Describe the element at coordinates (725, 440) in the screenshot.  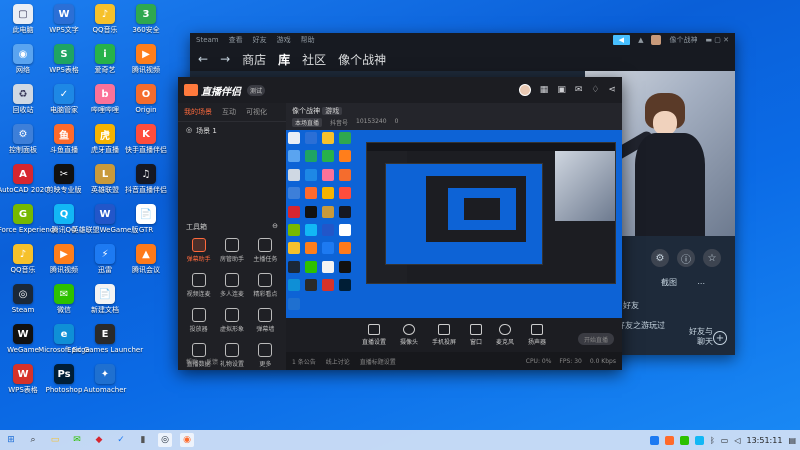
I see `network-icon: ▭` at that location.